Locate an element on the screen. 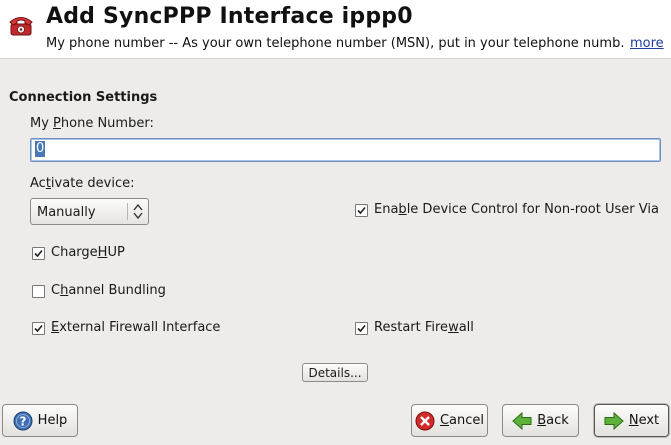 This screenshot has width=671, height=445. combo-separator is located at coordinates (127, 211).